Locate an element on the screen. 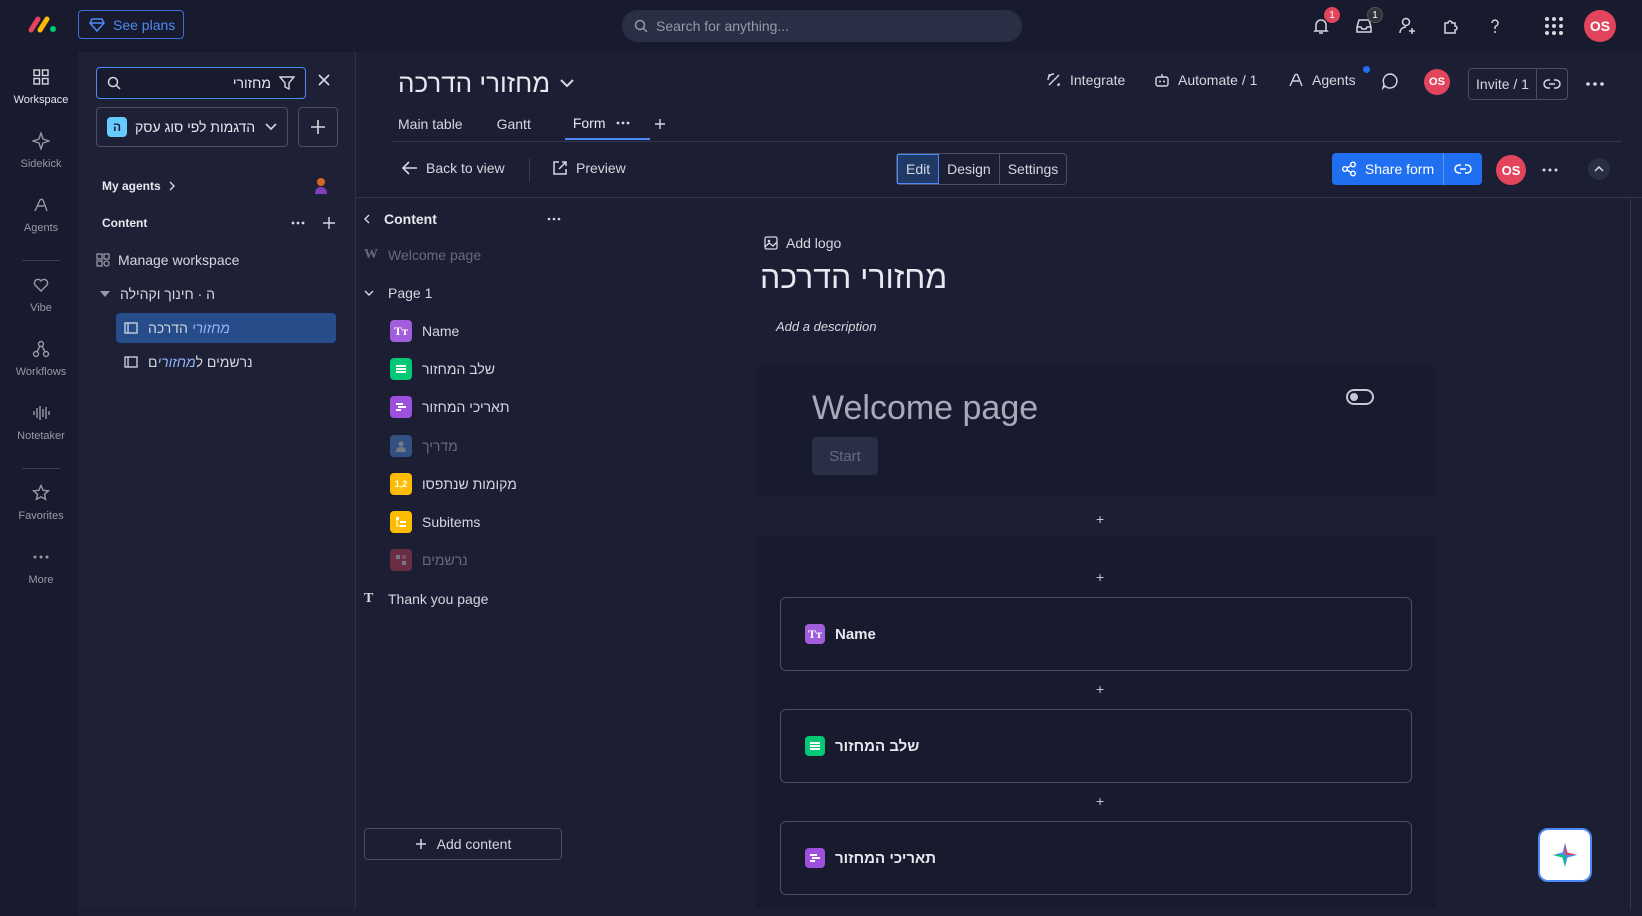 Image resolution: width=1642 pixels, height=916 pixels. my-agents-row: My agents is located at coordinates (217, 186).